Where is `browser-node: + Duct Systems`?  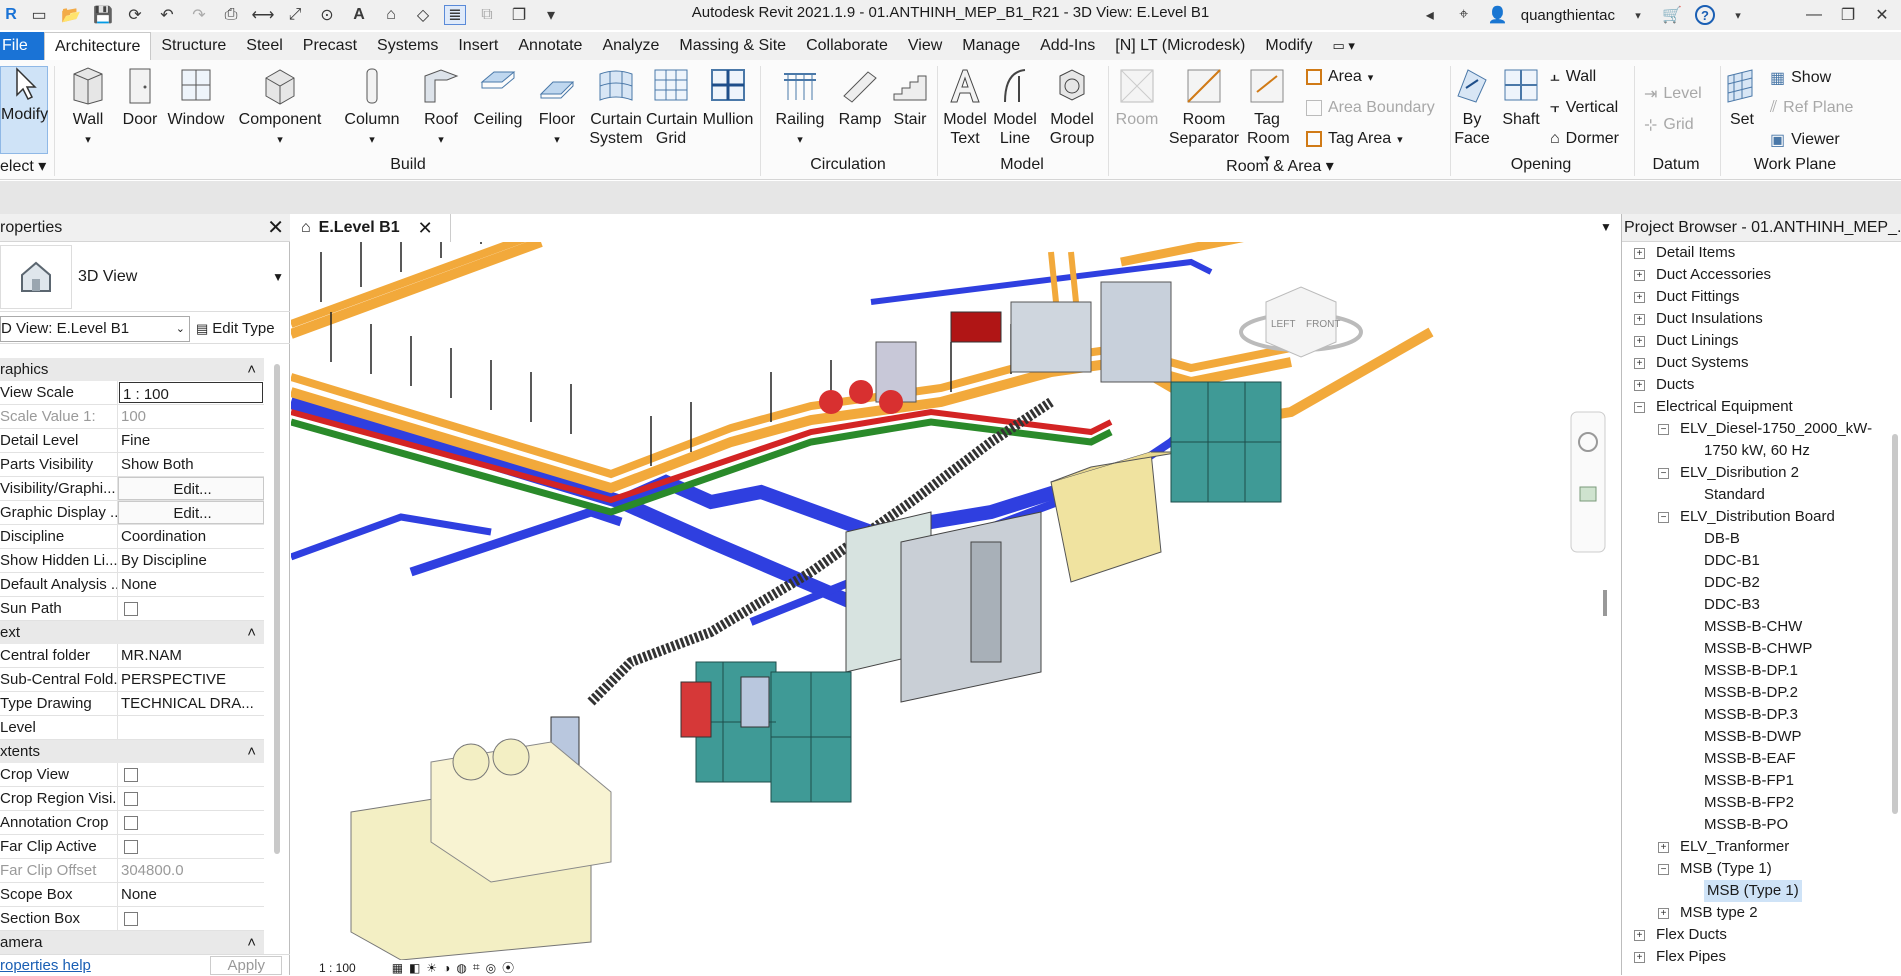 browser-node: + Duct Systems is located at coordinates (1691, 363).